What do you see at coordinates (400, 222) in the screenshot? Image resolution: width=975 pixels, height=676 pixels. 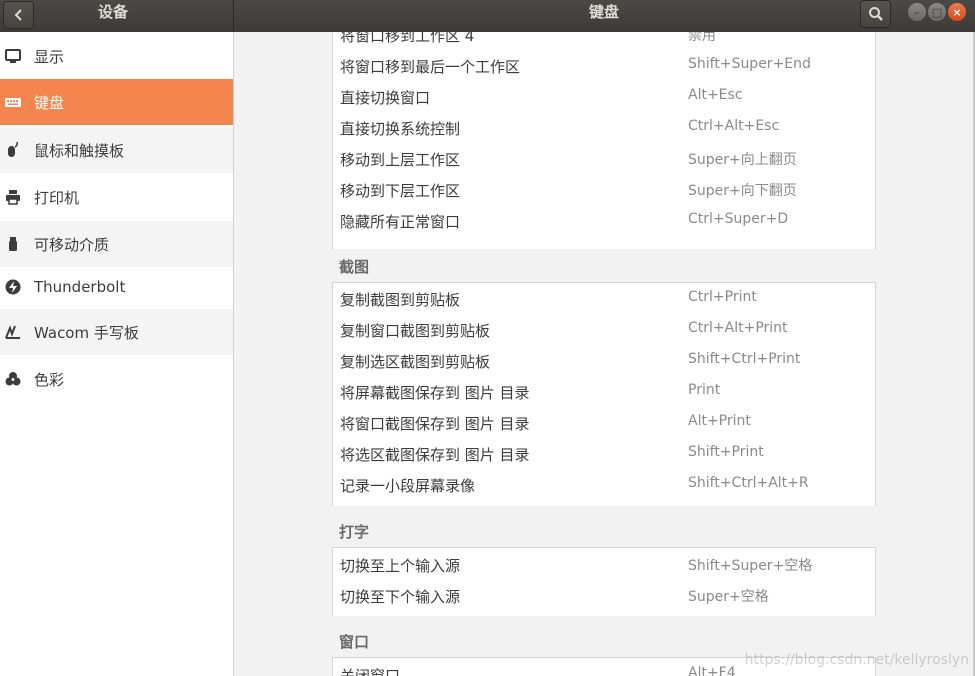 I see `shortcut-name: 隐藏所有正常窗口` at bounding box center [400, 222].